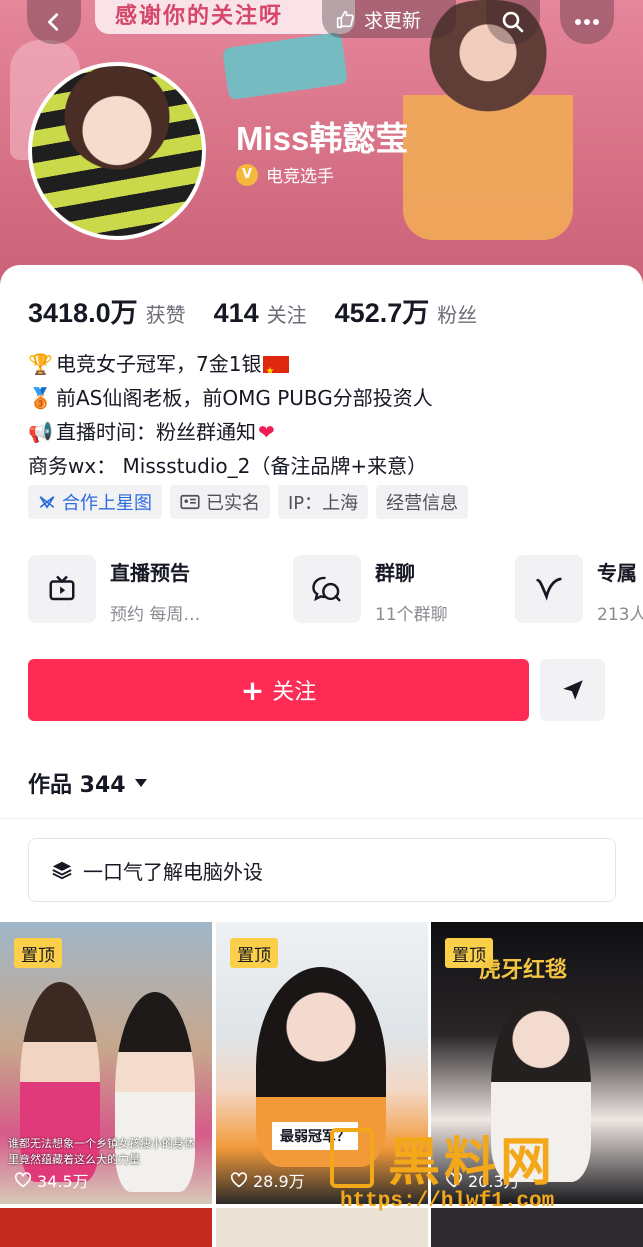 The image size is (643, 1247). Describe the element at coordinates (101, 1151) in the screenshot. I see `video-caption: 谁都无法想象一个乡镇女孩瘦小的身体里竟然蕴藏着这么大的力量` at that location.